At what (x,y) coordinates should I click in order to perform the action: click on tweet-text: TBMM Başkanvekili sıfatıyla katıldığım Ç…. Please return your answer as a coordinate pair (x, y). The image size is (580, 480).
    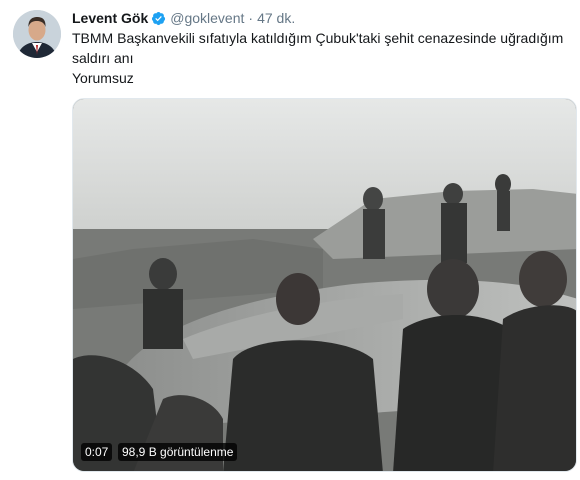
    Looking at the image, I should click on (322, 58).